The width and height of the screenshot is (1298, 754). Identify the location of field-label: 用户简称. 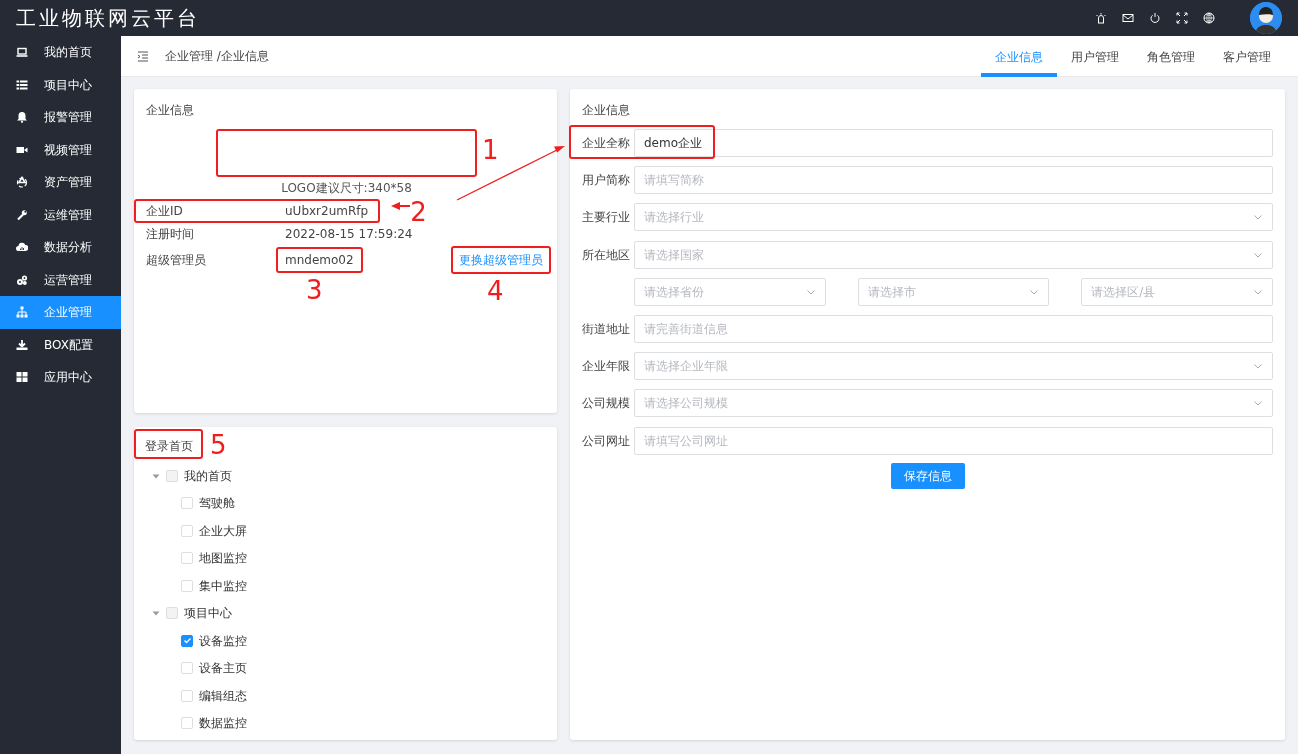
(606, 181).